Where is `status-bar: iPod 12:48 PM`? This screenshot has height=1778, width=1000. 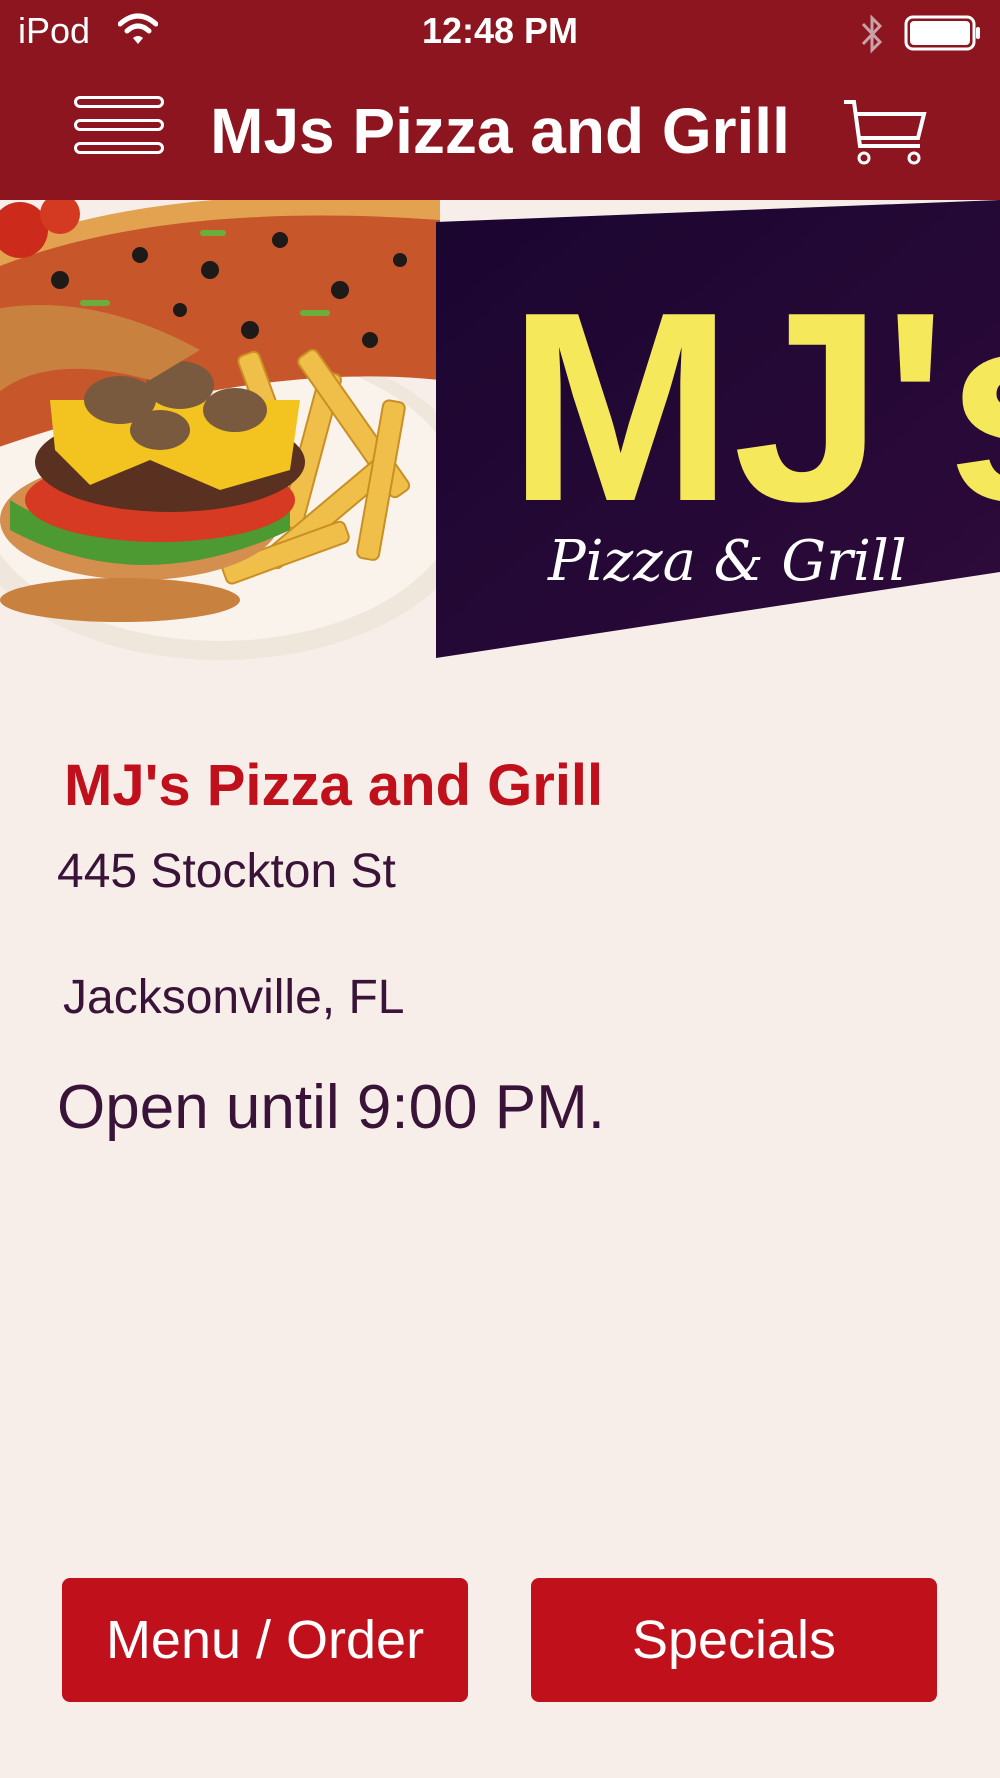
status-bar: iPod 12:48 PM is located at coordinates (500, 32).